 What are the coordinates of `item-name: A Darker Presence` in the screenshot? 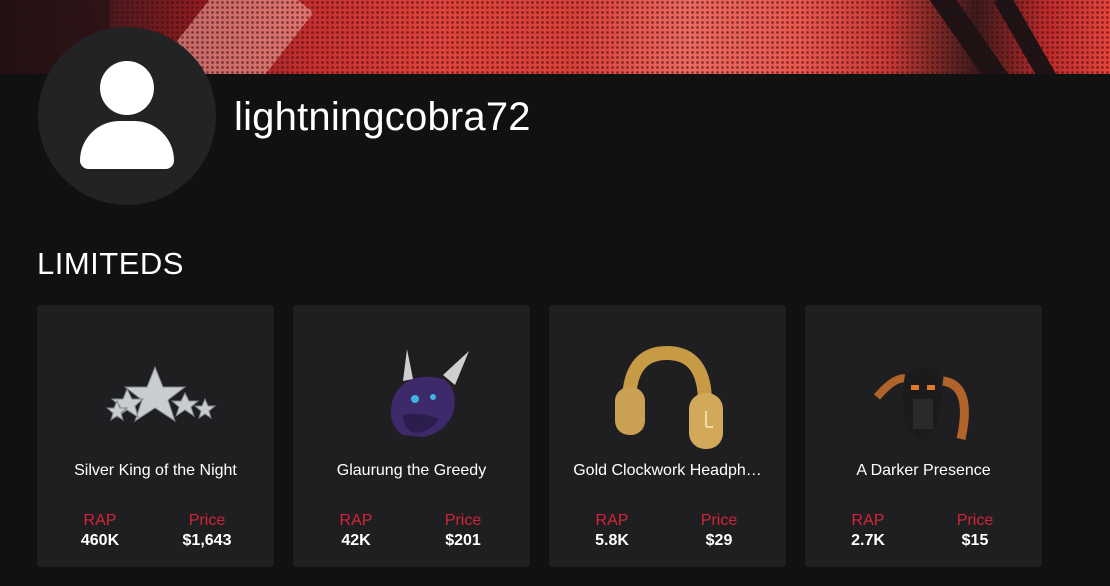 It's located at (923, 471).